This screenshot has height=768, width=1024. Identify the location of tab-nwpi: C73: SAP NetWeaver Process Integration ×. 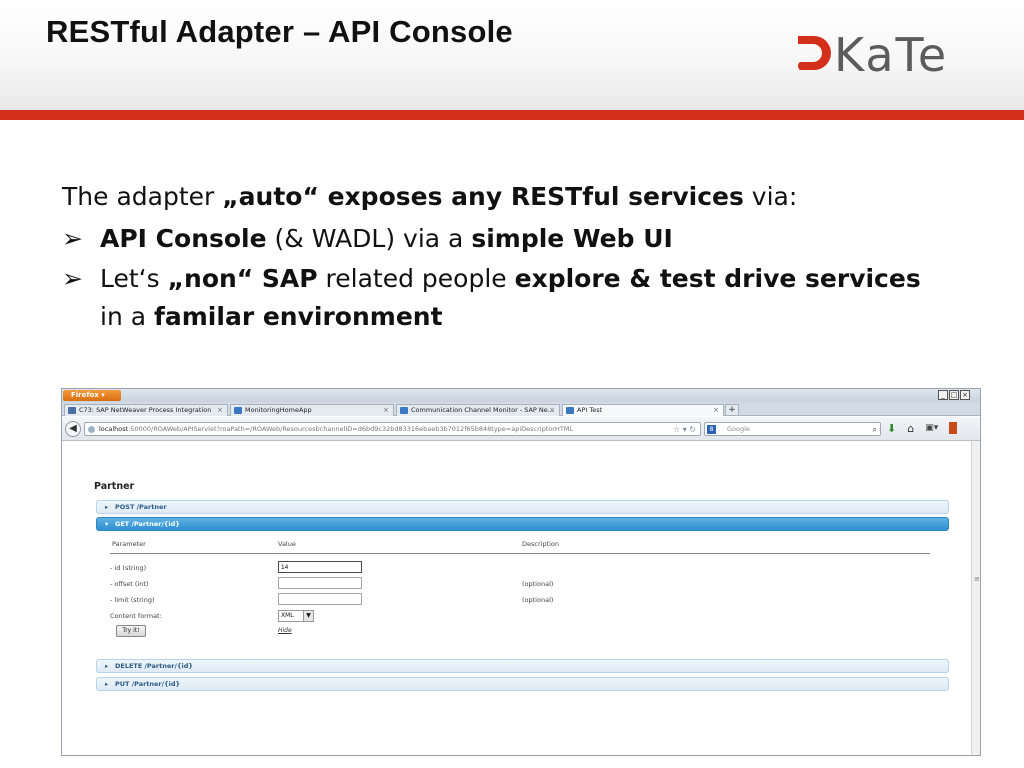
(146, 410).